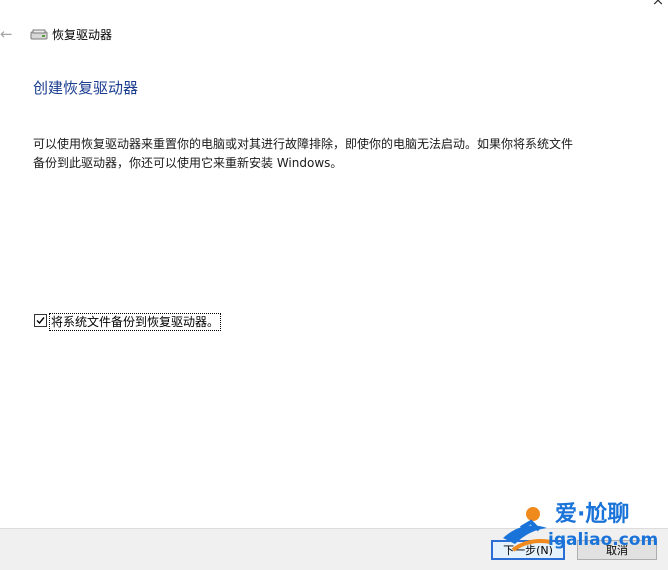 The image size is (668, 570). What do you see at coordinates (39, 34) in the screenshot?
I see `drive-icon` at bounding box center [39, 34].